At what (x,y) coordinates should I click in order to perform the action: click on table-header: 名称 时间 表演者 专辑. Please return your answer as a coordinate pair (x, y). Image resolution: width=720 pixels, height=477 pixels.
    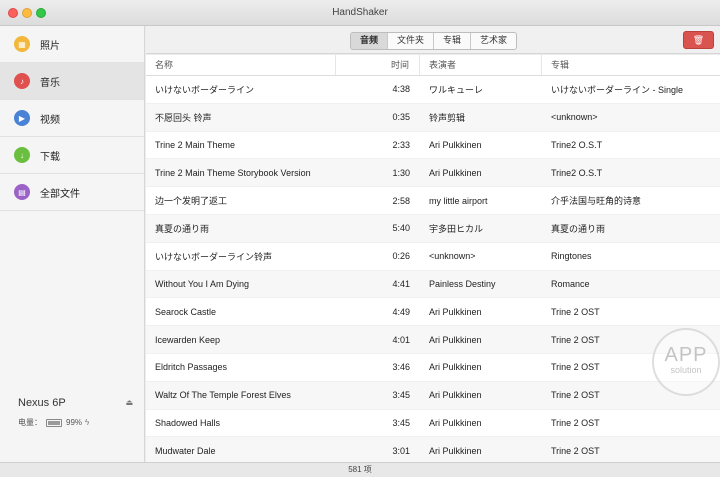
    Looking at the image, I should click on (433, 65).